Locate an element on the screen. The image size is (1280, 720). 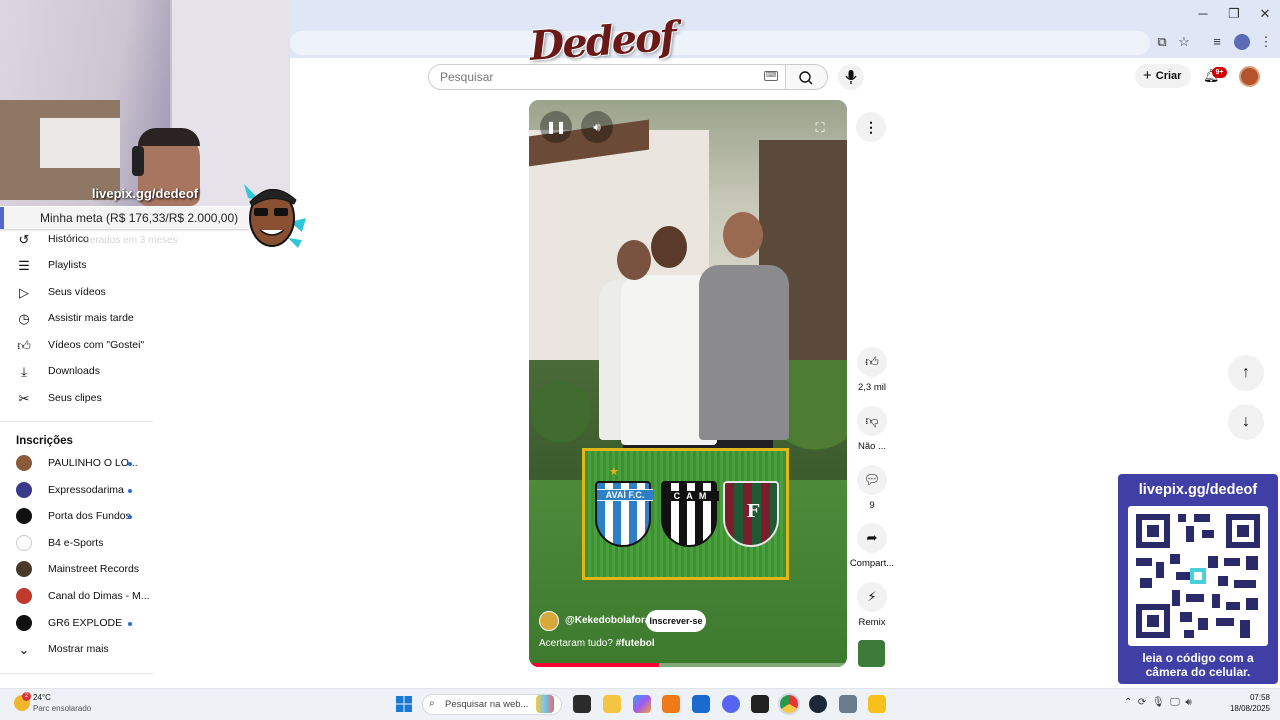
streamer-hair is located at coordinates (169, 137).